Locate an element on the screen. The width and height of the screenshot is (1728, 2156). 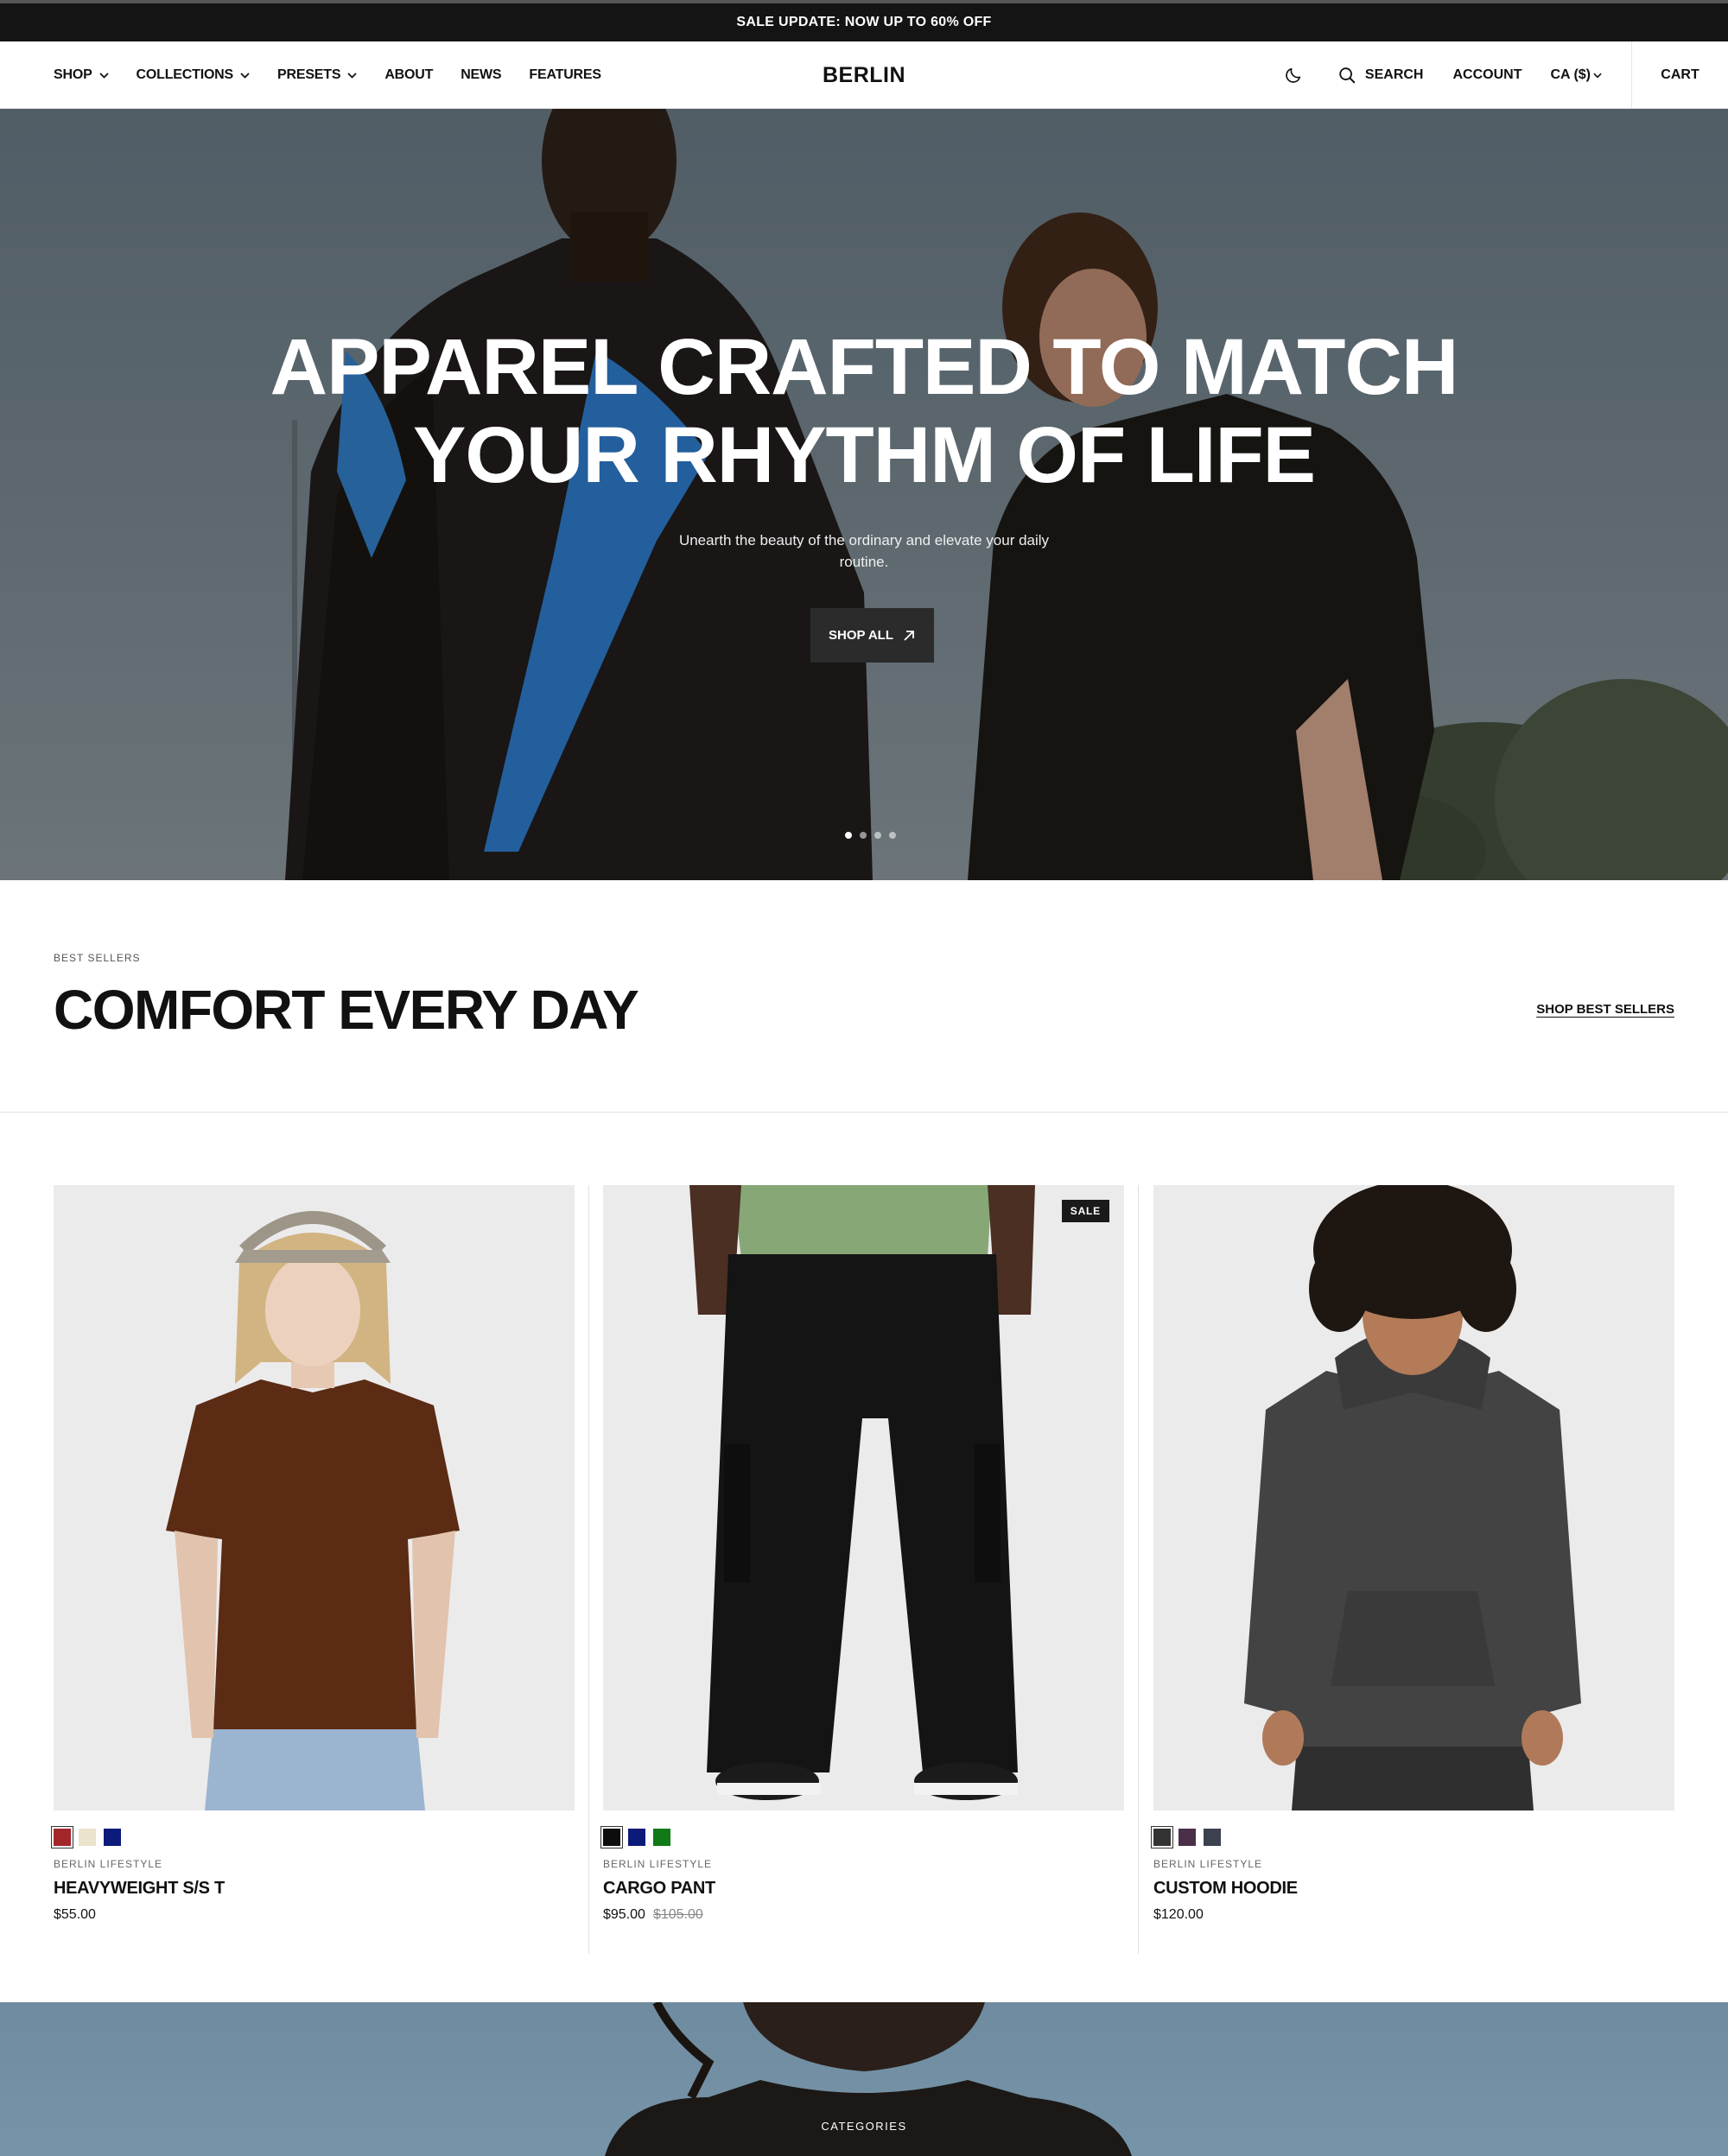
theme-toggle-button is located at coordinates (1293, 75).